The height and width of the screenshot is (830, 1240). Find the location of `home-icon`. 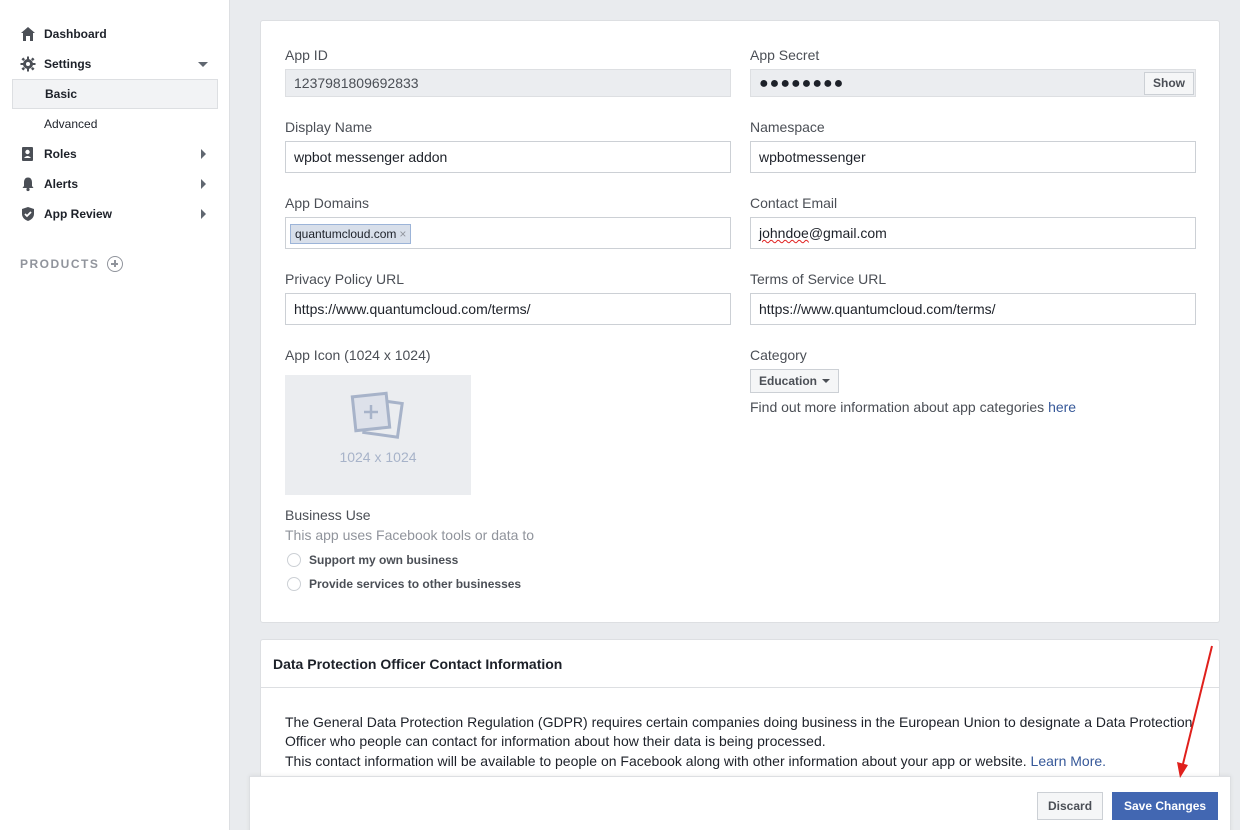

home-icon is located at coordinates (27, 34).